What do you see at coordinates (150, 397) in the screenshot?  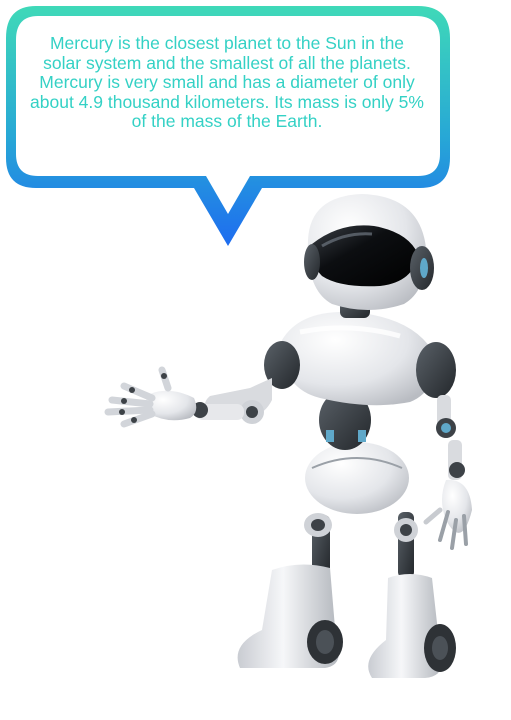 I see `robot-hand` at bounding box center [150, 397].